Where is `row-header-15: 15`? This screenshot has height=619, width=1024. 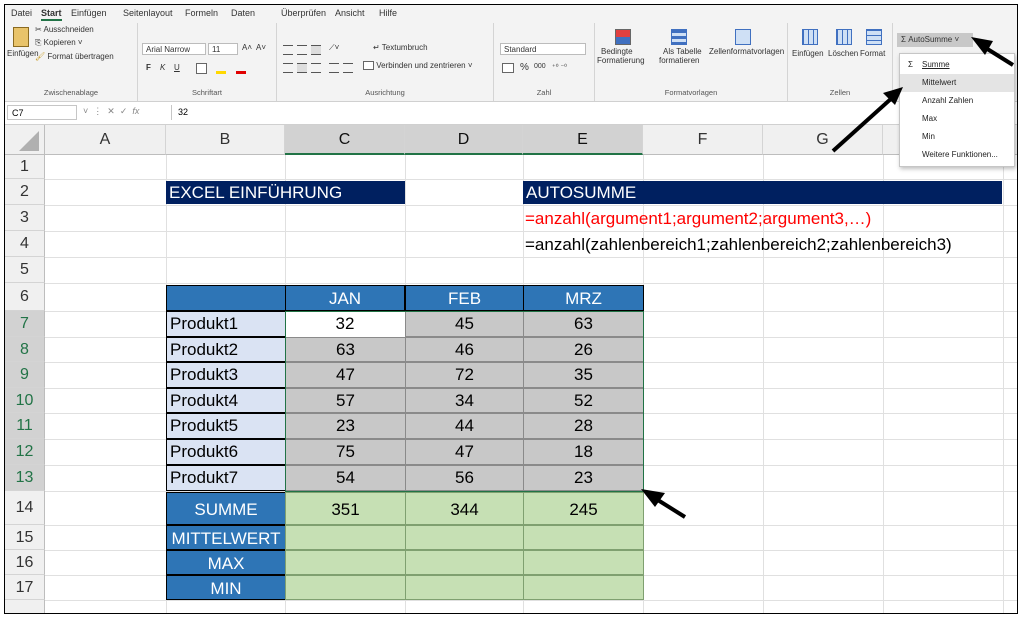 row-header-15: 15 is located at coordinates (25, 537).